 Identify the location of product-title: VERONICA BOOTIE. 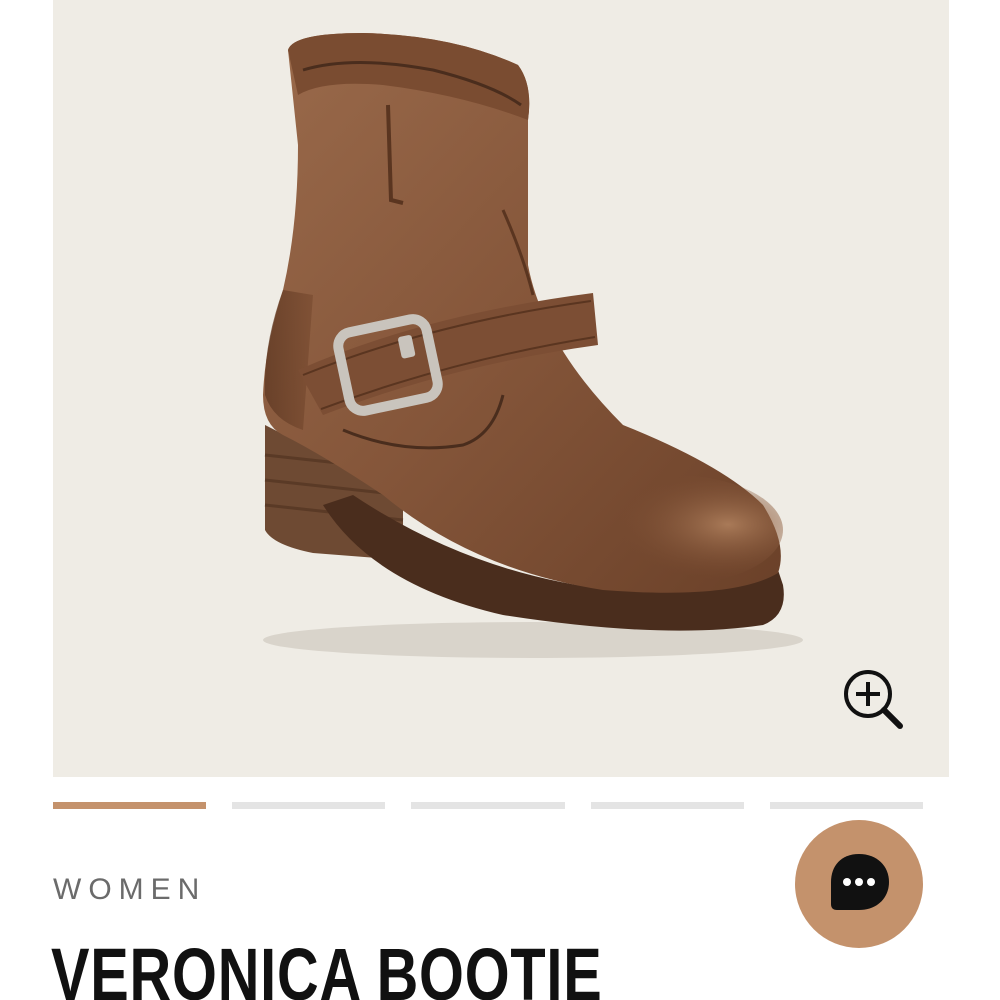
(327, 966).